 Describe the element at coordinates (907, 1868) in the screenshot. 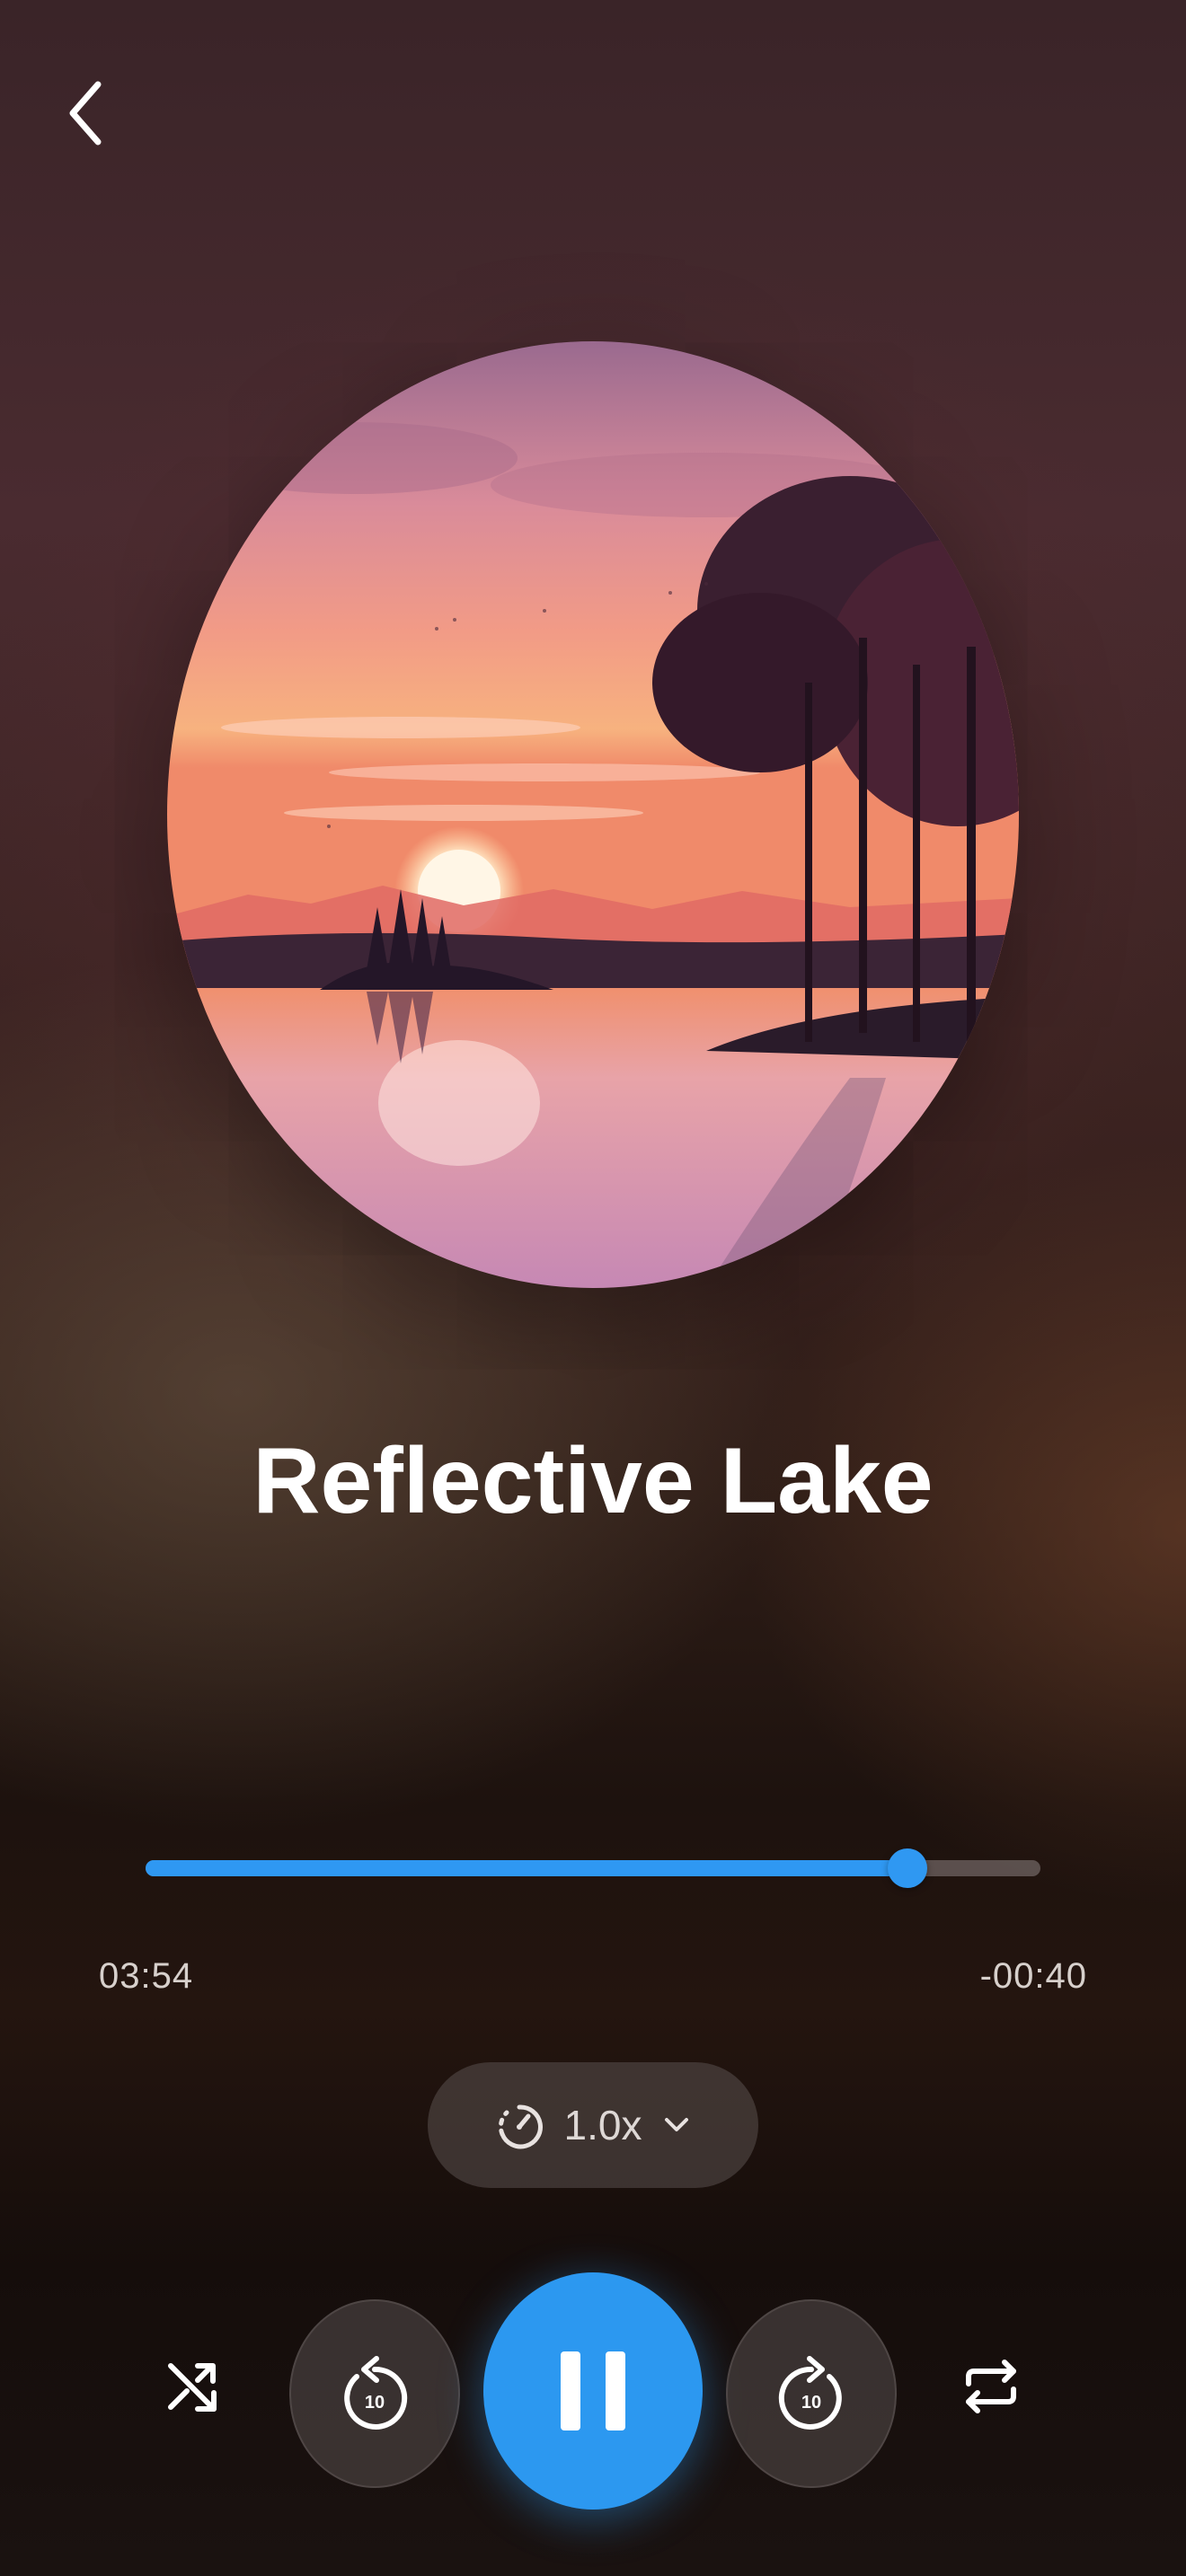

I see `progress-thumb` at that location.